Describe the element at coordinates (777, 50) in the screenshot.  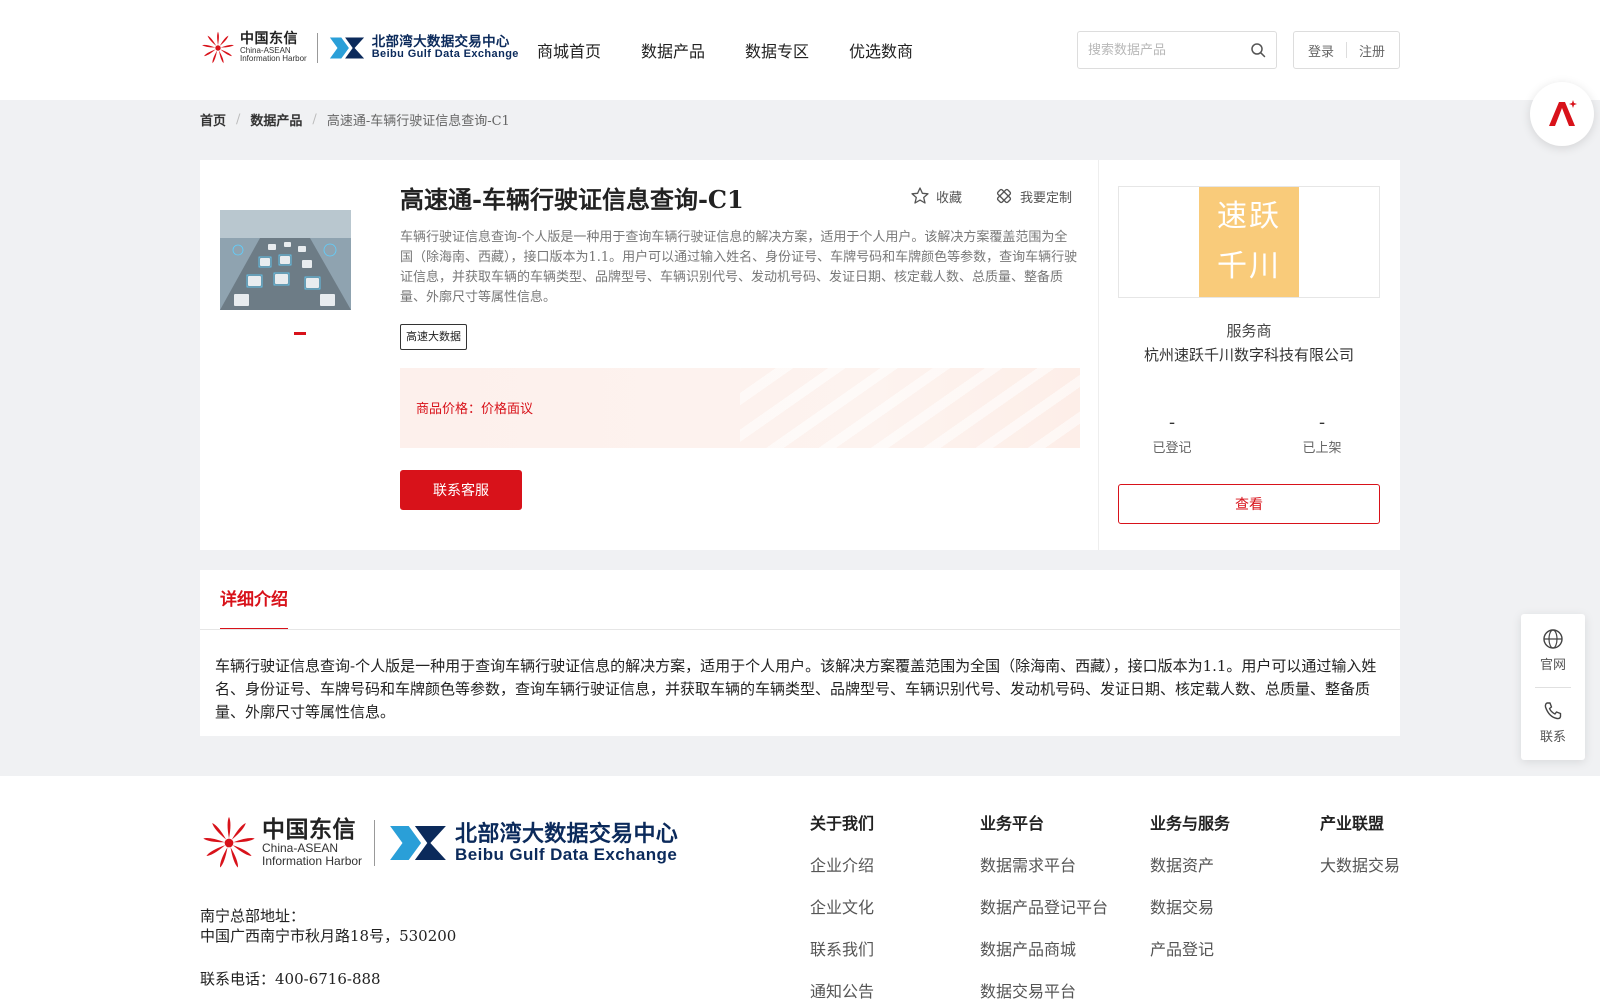
I see `nav-item-data-zone: 数据专区` at that location.